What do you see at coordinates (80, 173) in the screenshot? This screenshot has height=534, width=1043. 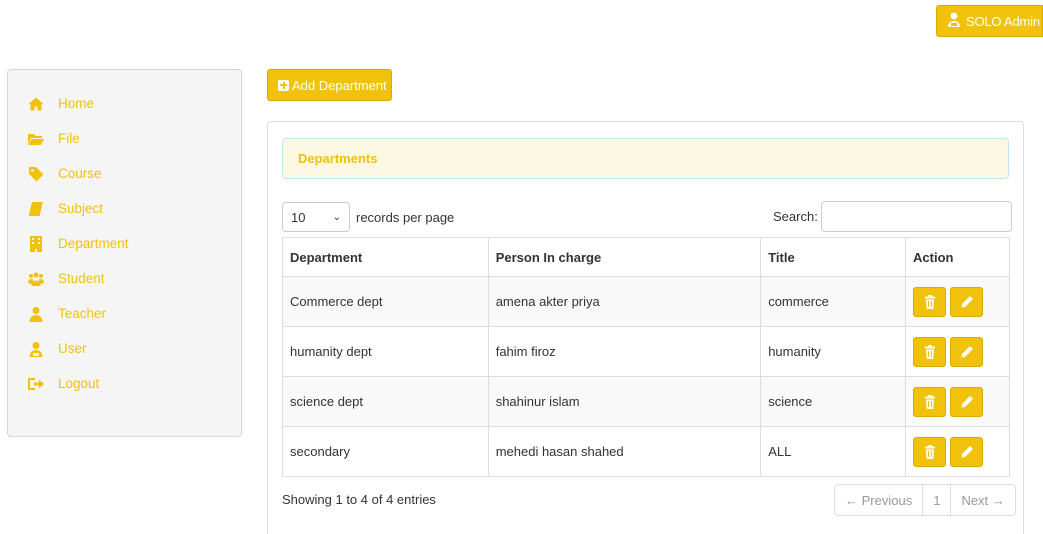 I see `sidebar-item-label: Course` at bounding box center [80, 173].